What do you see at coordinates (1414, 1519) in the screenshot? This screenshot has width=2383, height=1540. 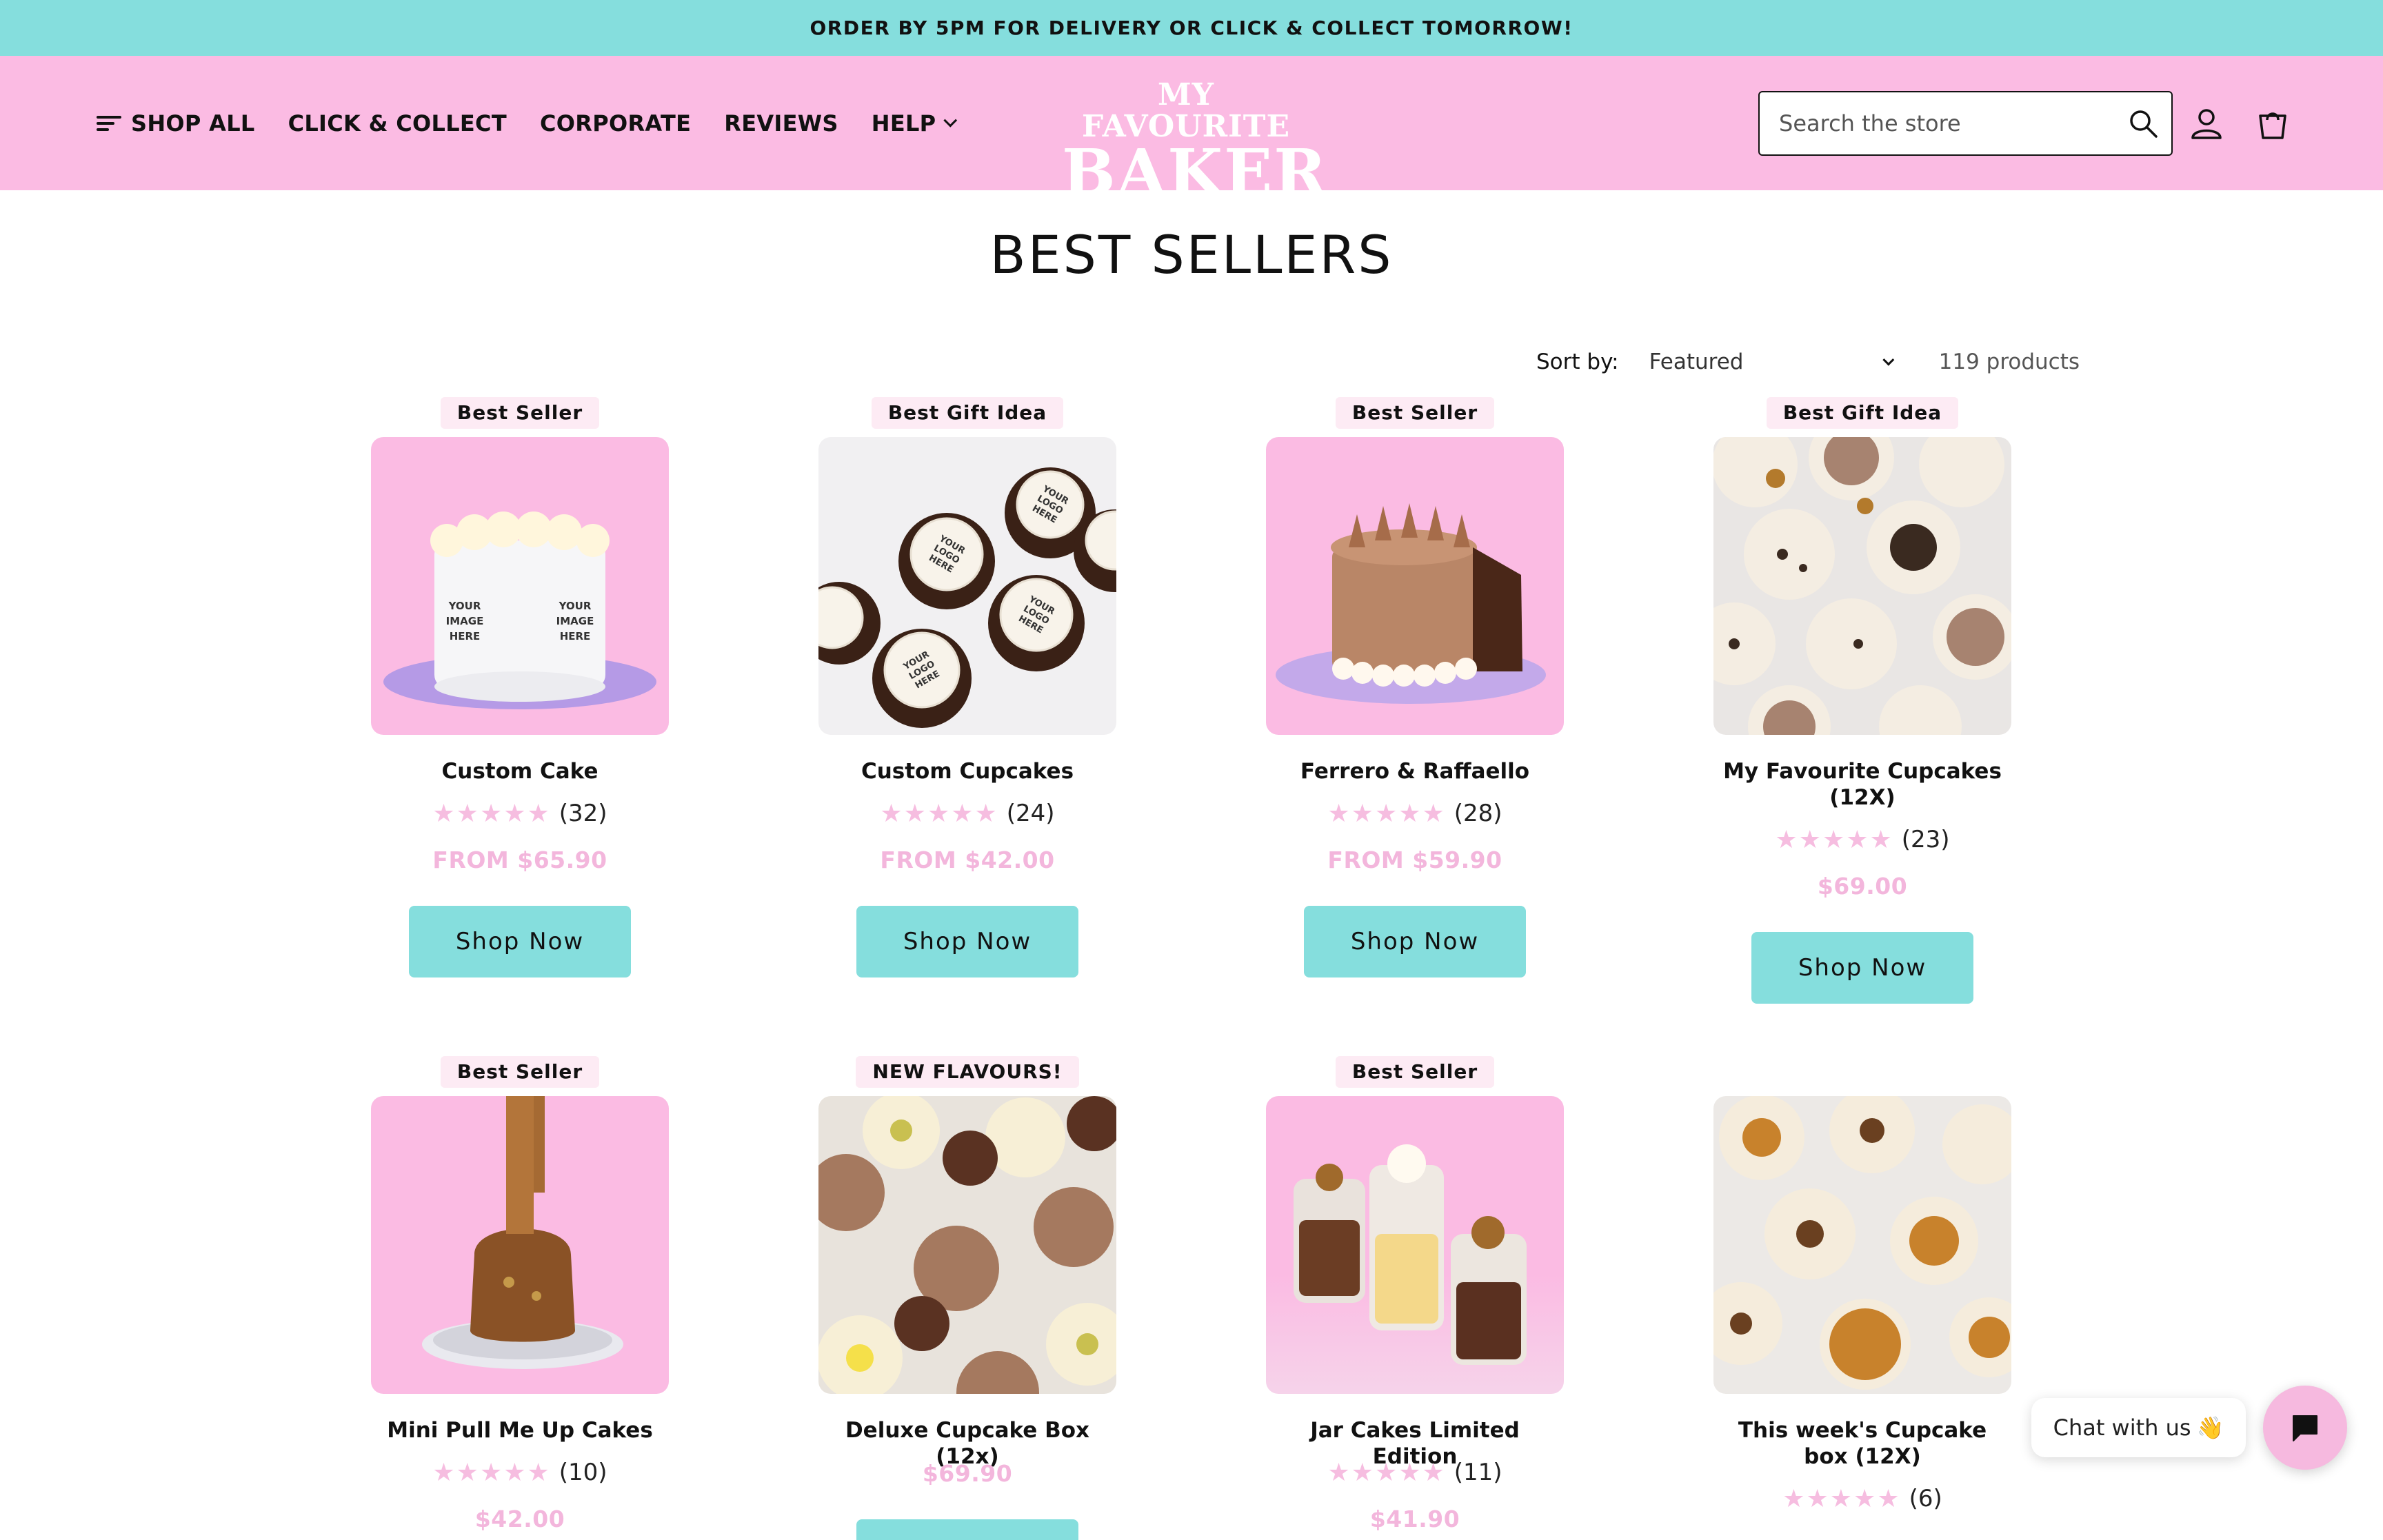 I see `product-price: $41.90` at bounding box center [1414, 1519].